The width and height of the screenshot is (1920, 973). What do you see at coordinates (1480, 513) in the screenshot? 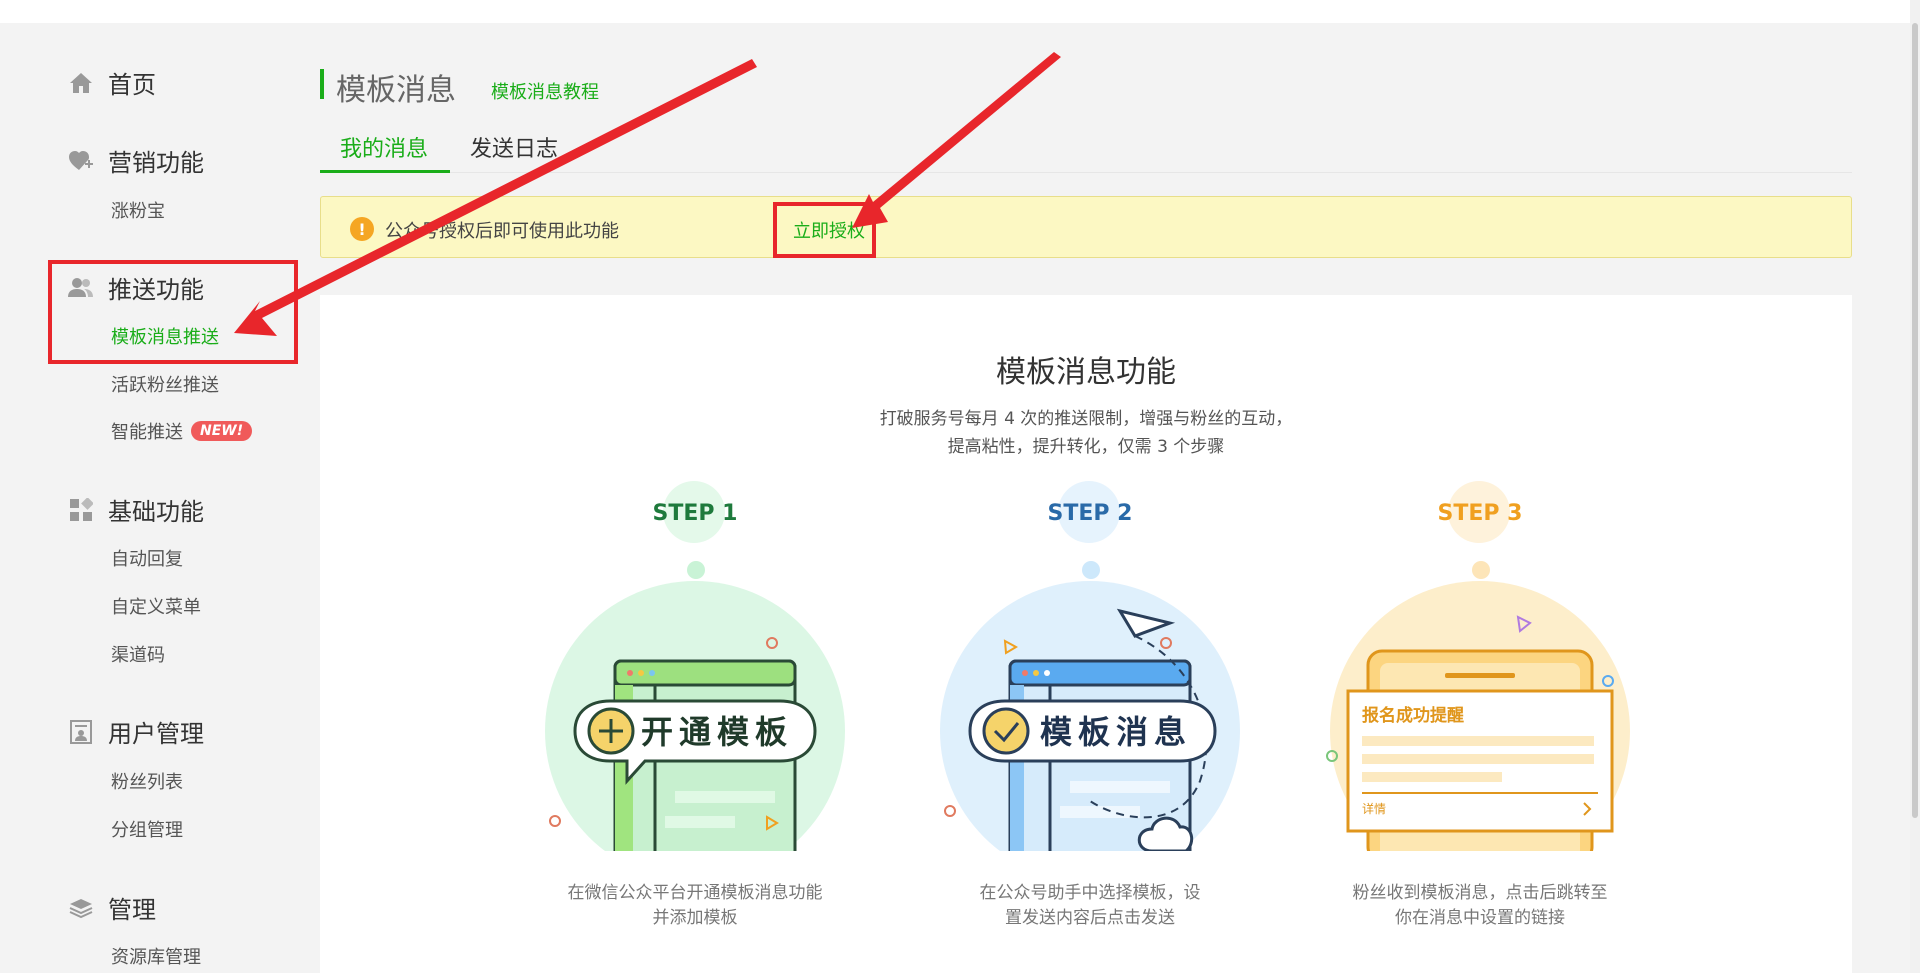
I see `step-label: STEP 3` at bounding box center [1480, 513].